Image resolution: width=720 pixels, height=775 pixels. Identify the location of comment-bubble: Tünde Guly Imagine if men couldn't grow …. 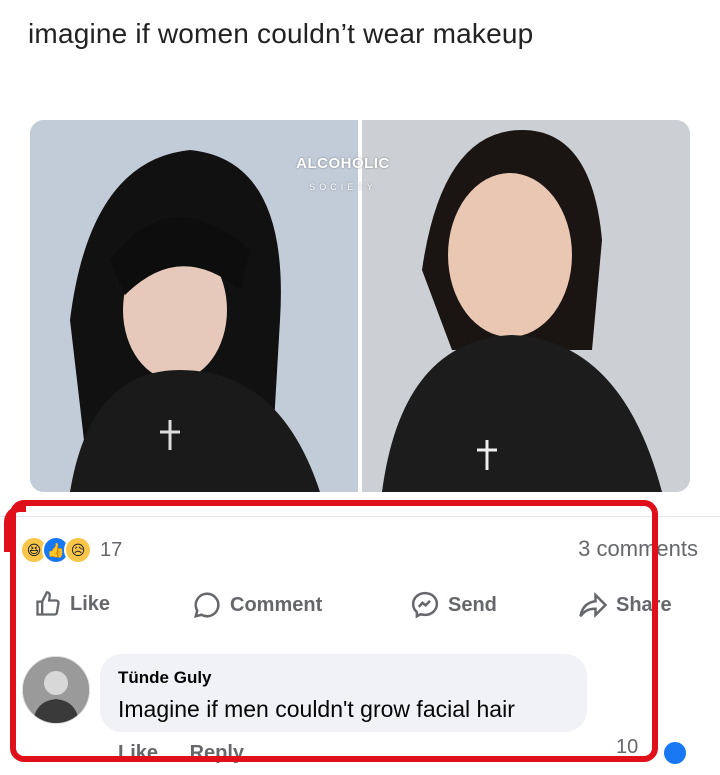
(343, 693).